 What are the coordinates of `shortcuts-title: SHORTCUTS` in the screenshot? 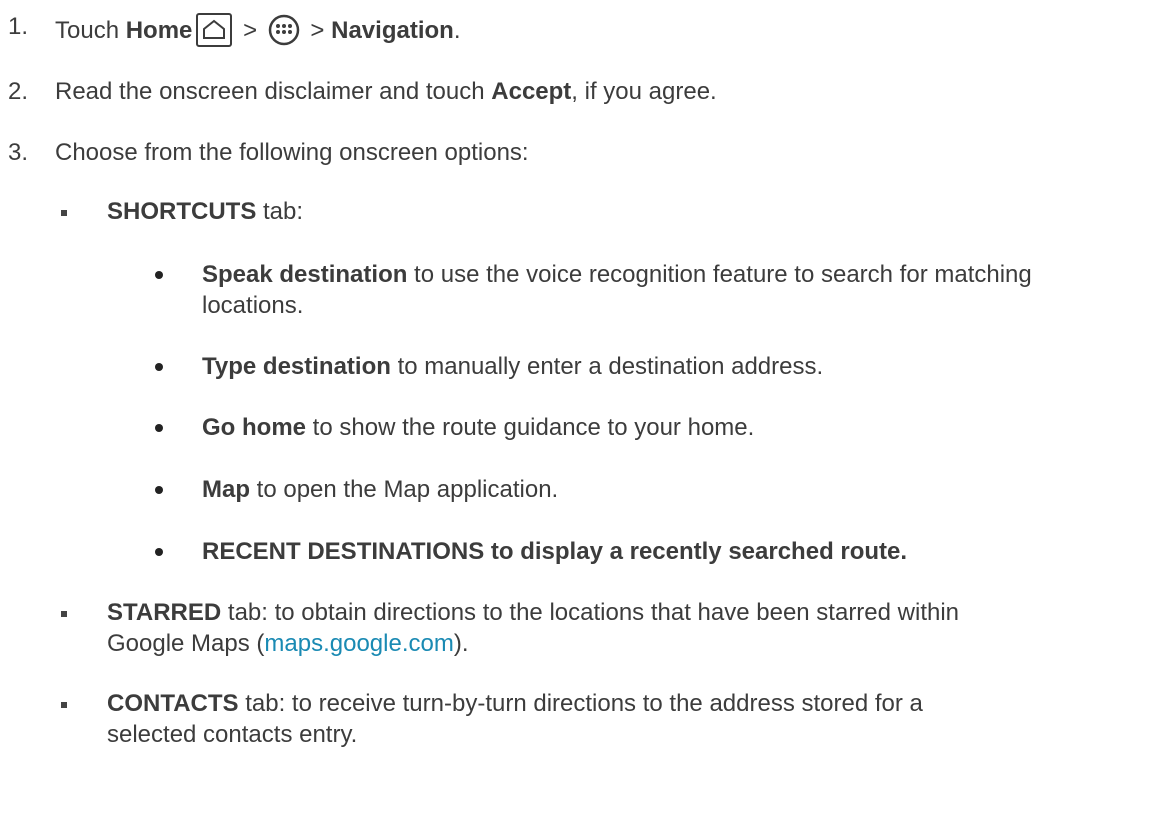 It's located at (182, 211).